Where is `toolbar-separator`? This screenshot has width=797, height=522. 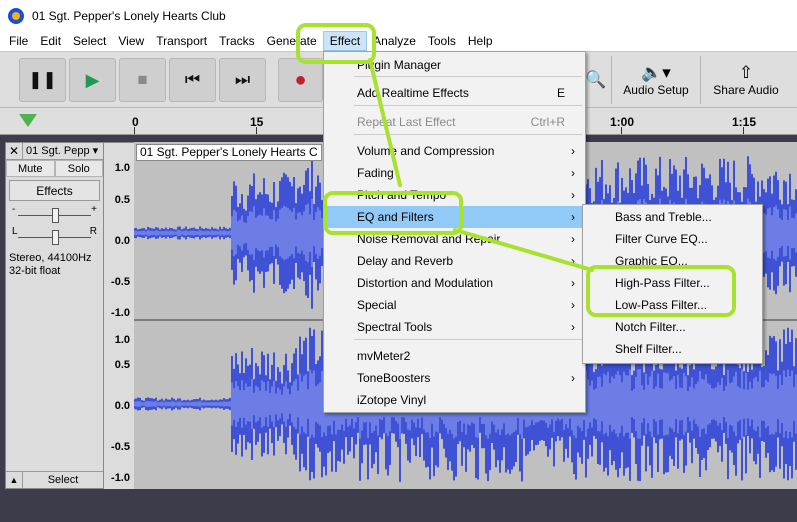 toolbar-separator is located at coordinates (700, 80).